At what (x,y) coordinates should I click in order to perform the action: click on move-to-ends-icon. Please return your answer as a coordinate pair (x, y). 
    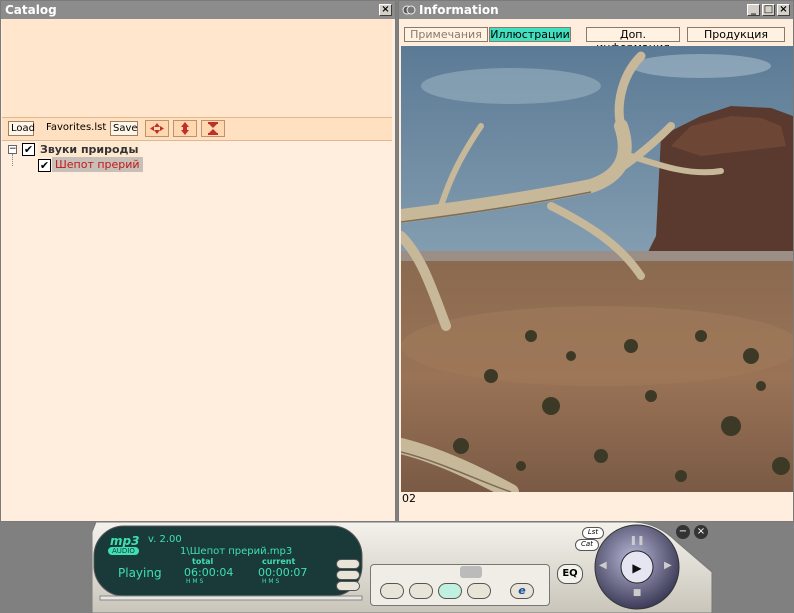
    Looking at the image, I should click on (213, 128).